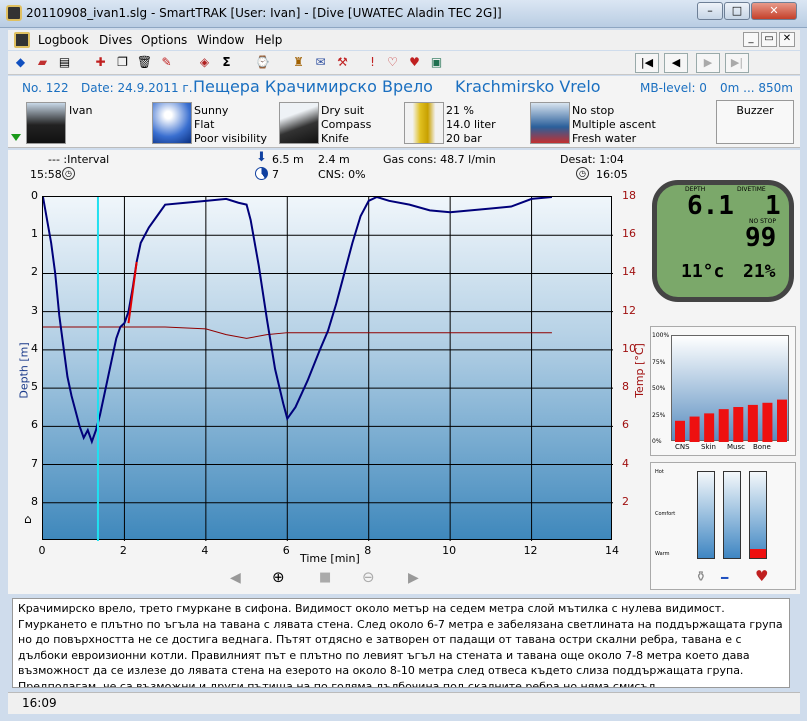 The image size is (807, 721). What do you see at coordinates (132, 292) in the screenshot?
I see `ascent-warning-line` at bounding box center [132, 292].